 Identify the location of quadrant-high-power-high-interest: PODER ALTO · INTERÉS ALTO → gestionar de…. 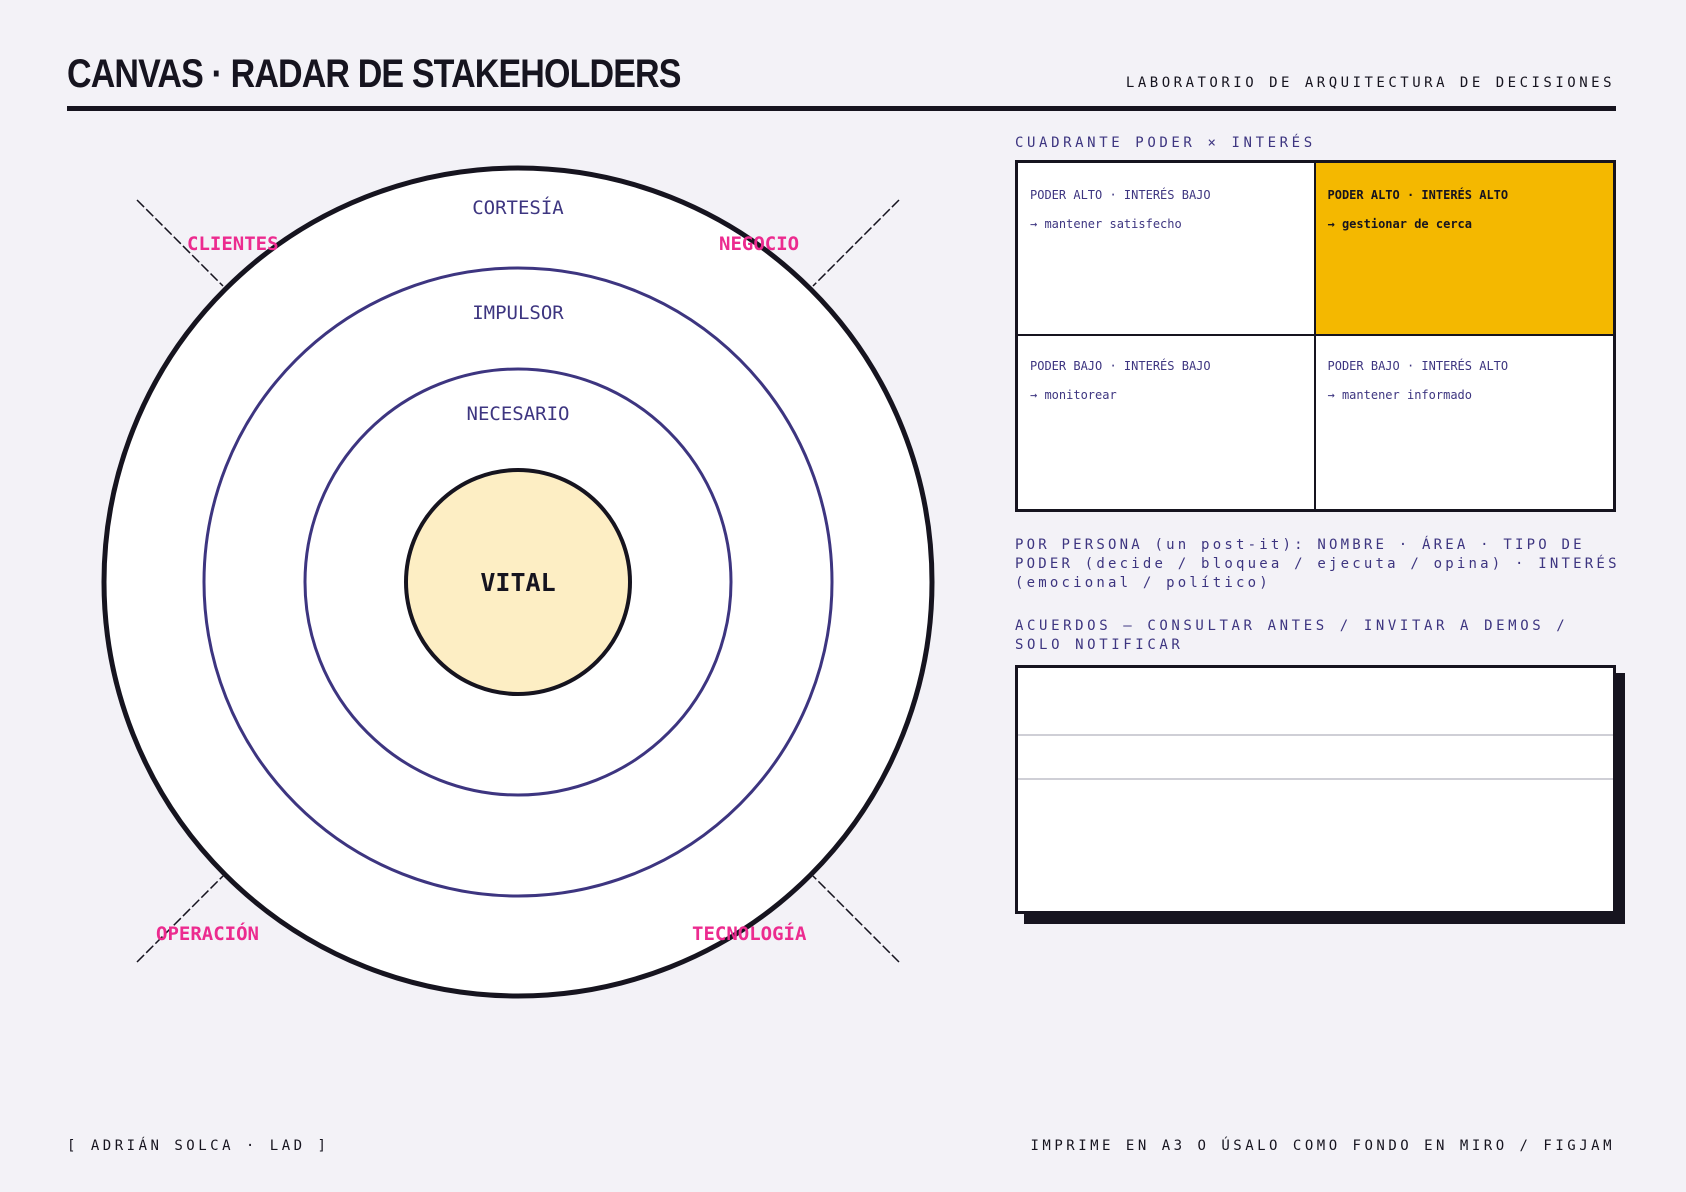
(1464, 249).